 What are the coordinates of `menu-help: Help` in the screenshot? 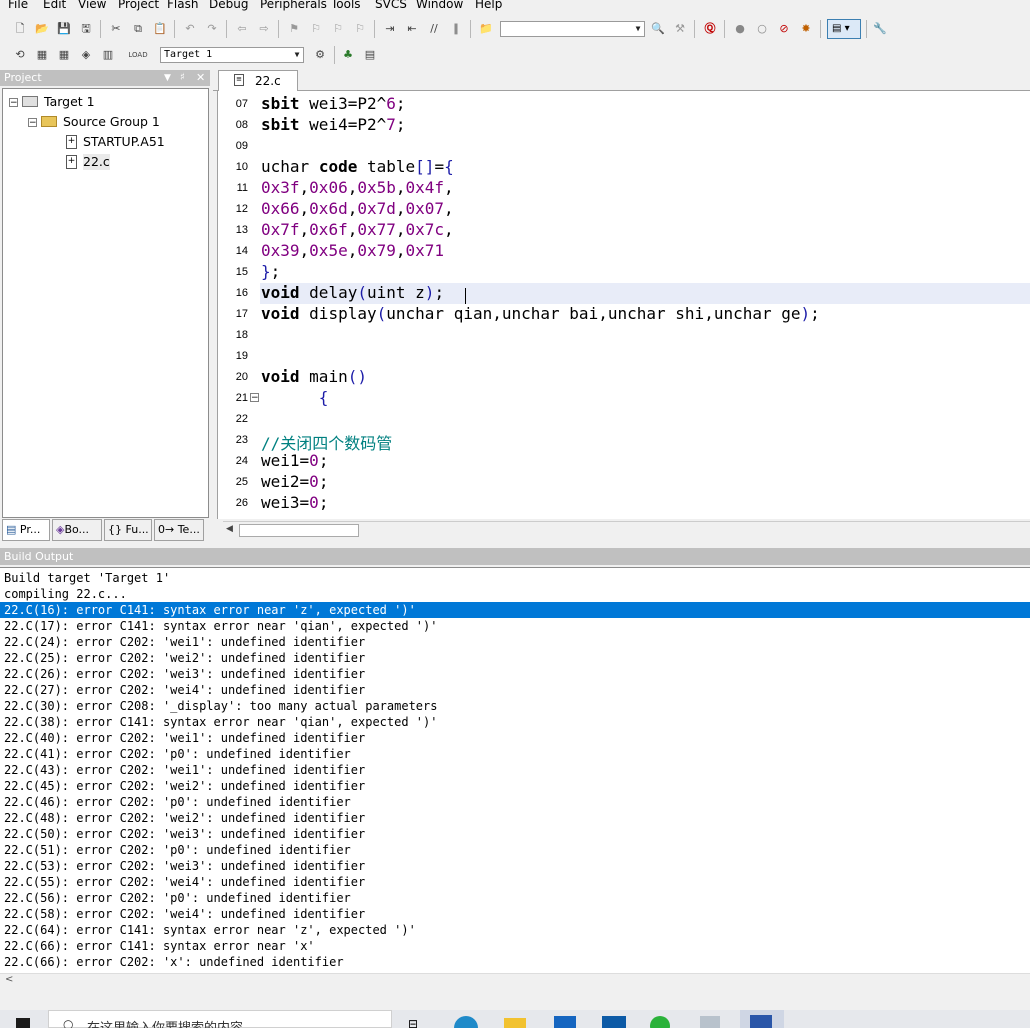 It's located at (488, 6).